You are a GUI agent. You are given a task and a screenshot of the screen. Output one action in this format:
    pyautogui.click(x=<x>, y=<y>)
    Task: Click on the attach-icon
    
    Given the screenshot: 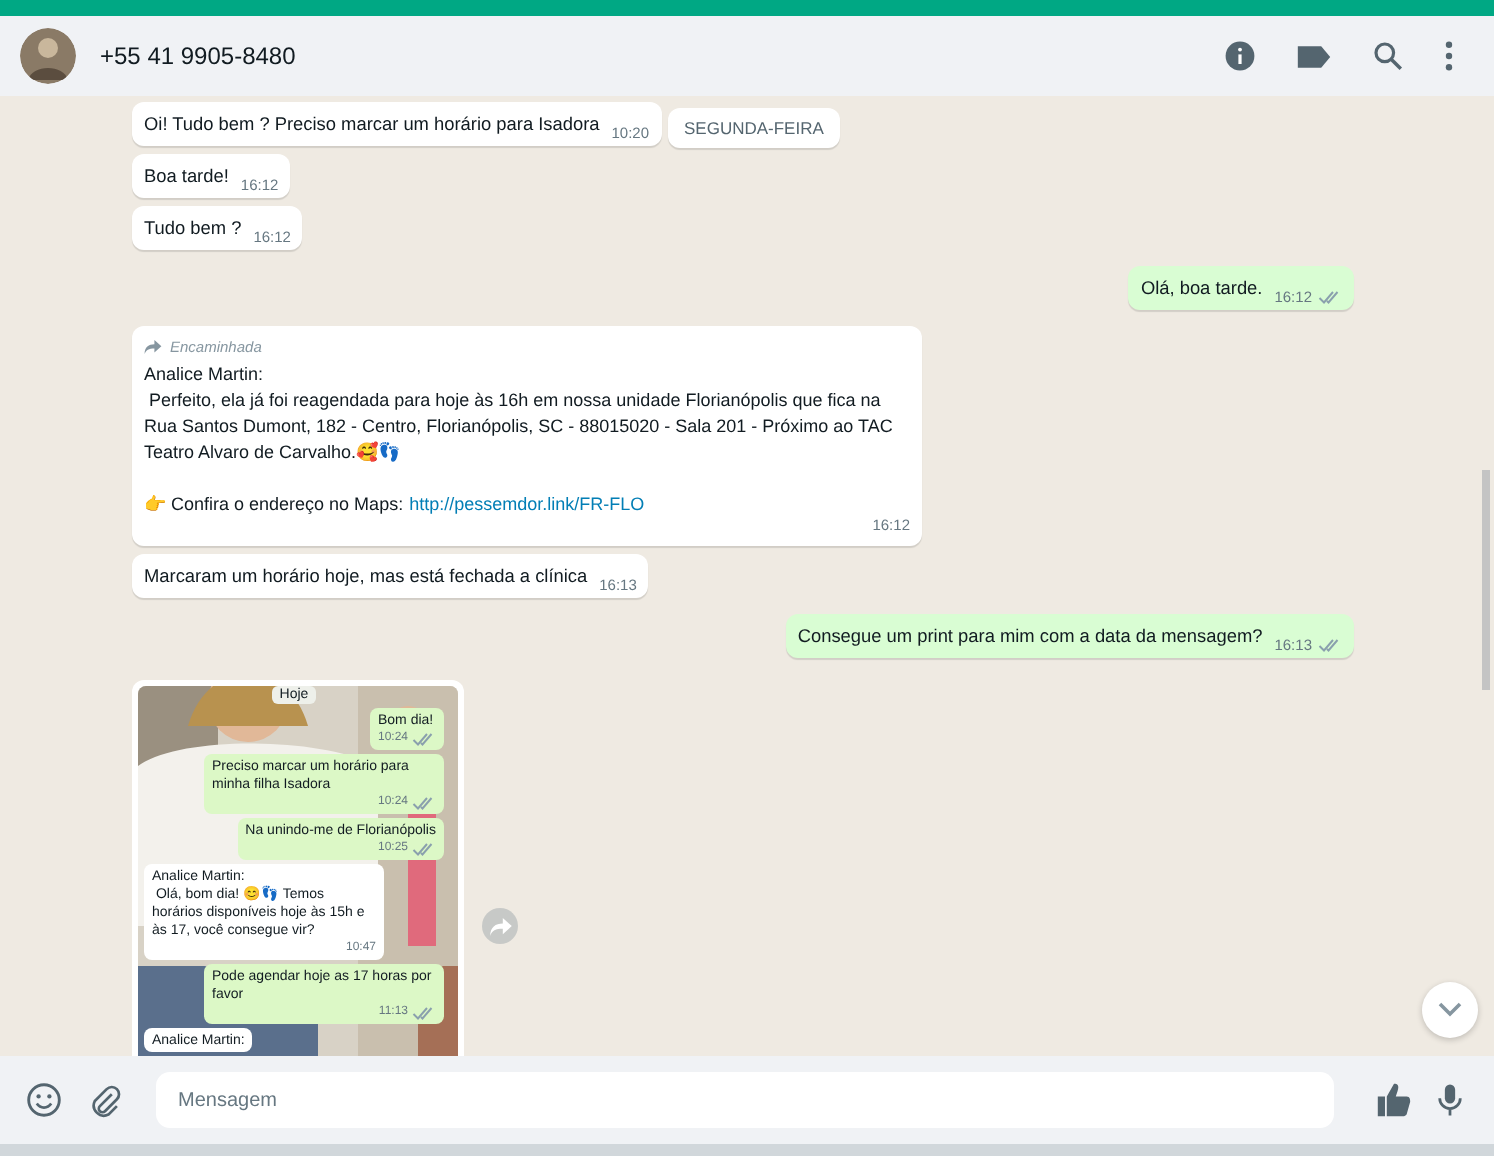 What is the action you would take?
    pyautogui.click(x=105, y=1100)
    